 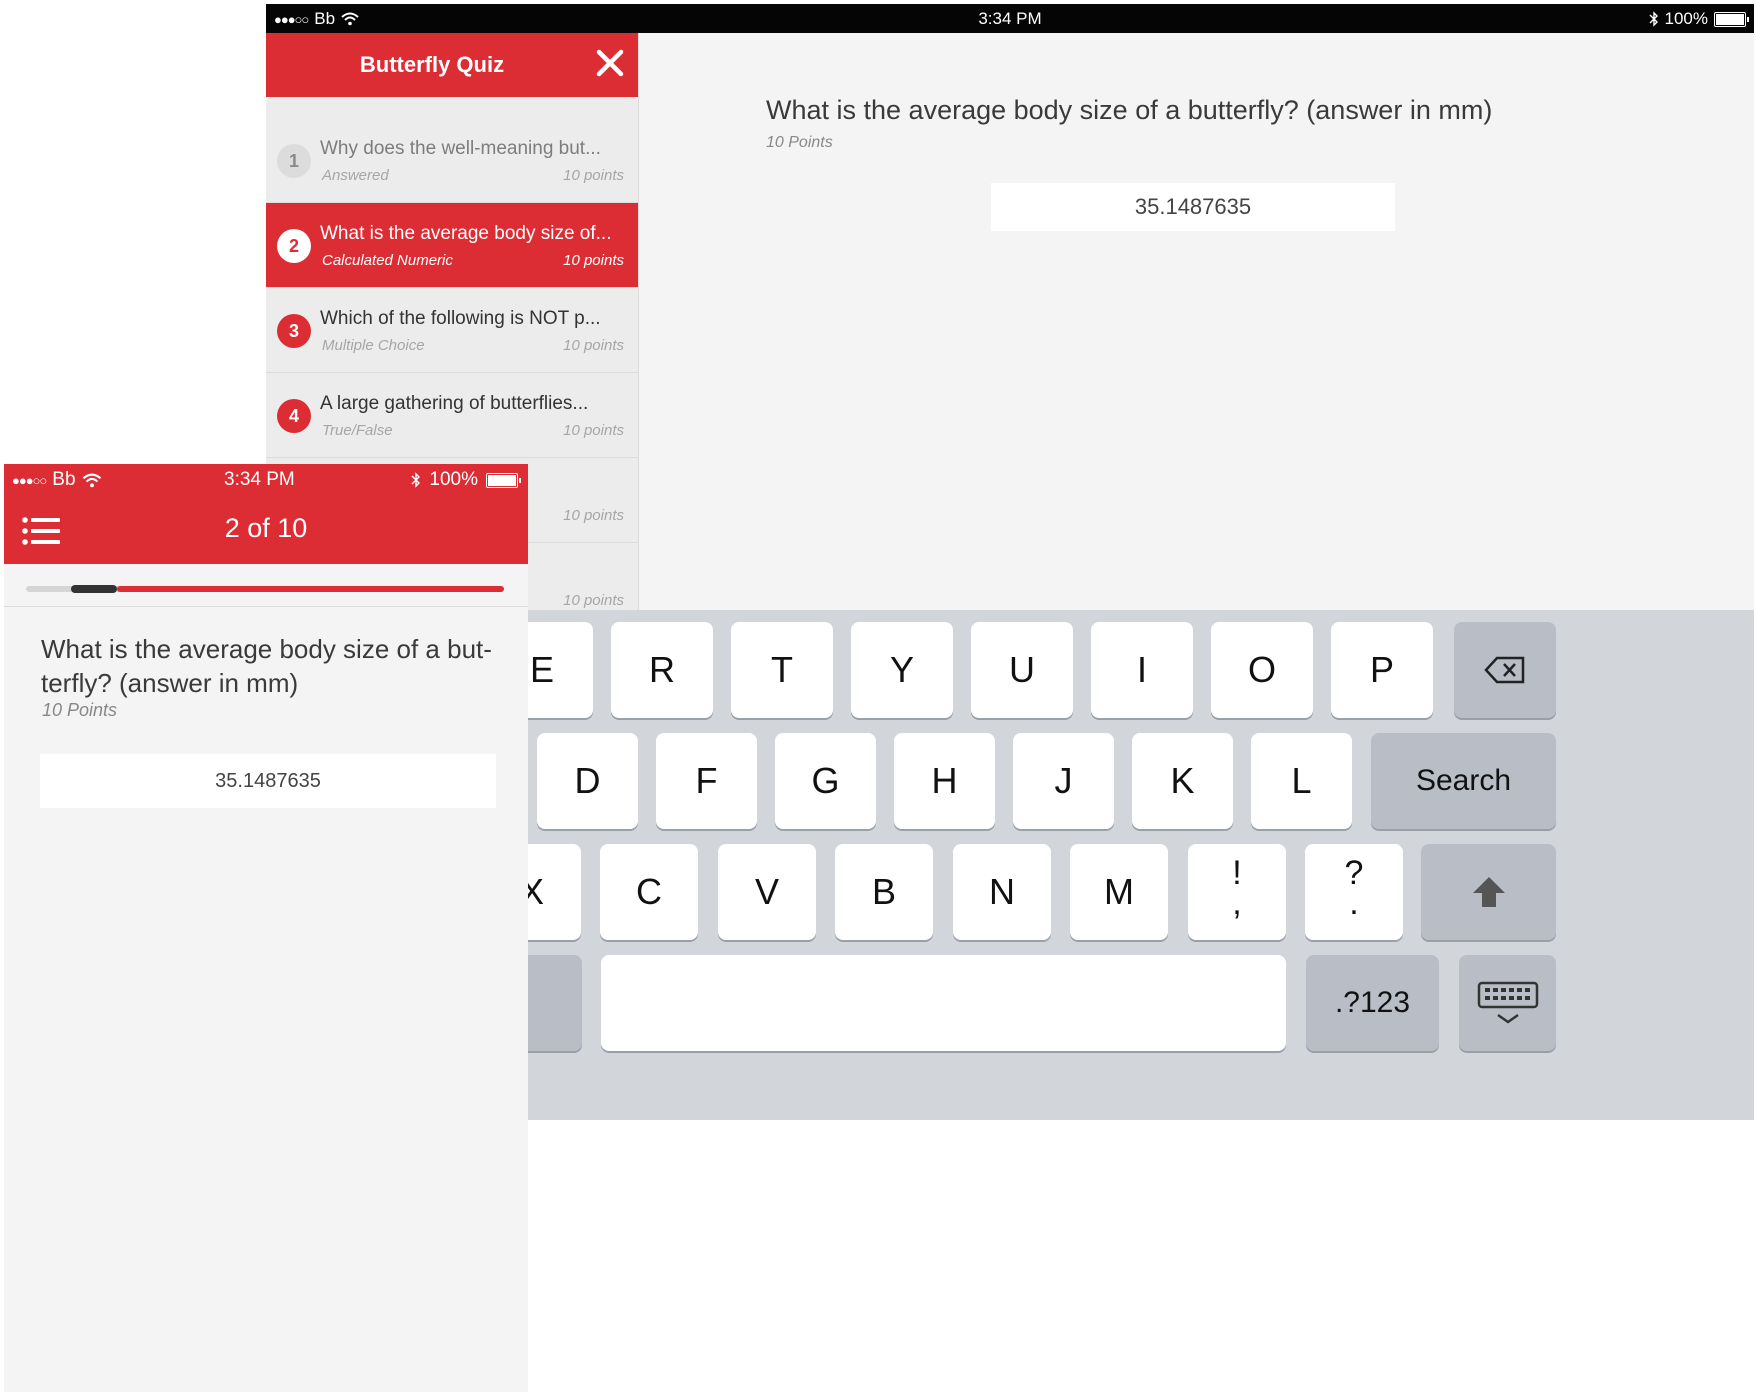 What do you see at coordinates (610, 63) in the screenshot?
I see `close-icon` at bounding box center [610, 63].